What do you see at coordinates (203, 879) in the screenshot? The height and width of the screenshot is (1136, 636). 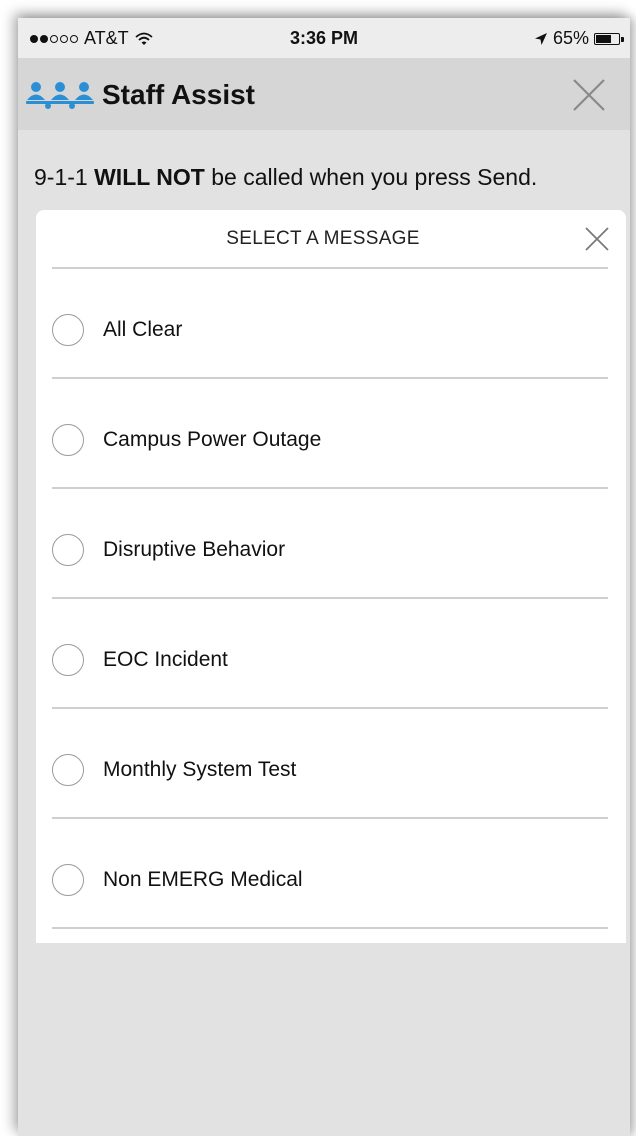 I see `option-label: Non EMERG Medical` at bounding box center [203, 879].